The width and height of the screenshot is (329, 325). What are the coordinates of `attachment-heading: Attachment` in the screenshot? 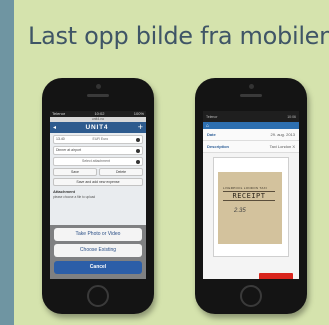 It's located at (64, 191).